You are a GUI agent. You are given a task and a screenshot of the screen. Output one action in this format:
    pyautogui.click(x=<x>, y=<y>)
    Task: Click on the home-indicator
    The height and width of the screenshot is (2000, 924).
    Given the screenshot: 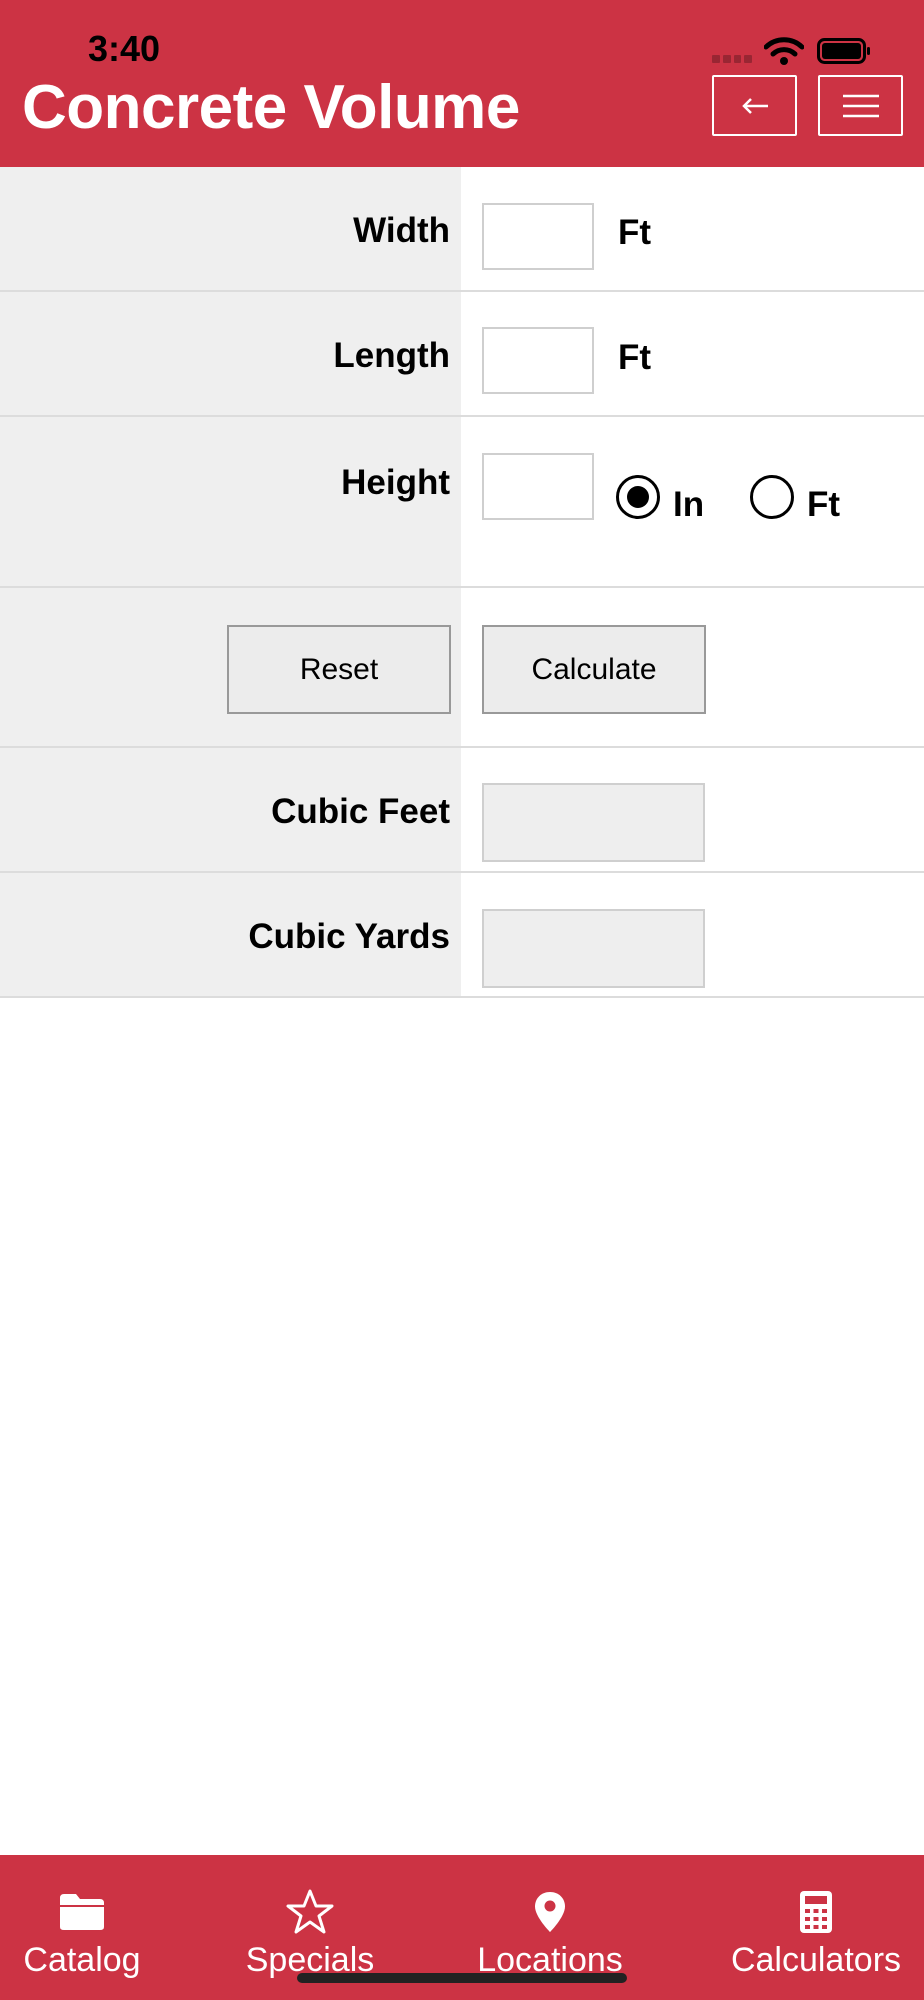 What is the action you would take?
    pyautogui.click(x=462, y=1978)
    